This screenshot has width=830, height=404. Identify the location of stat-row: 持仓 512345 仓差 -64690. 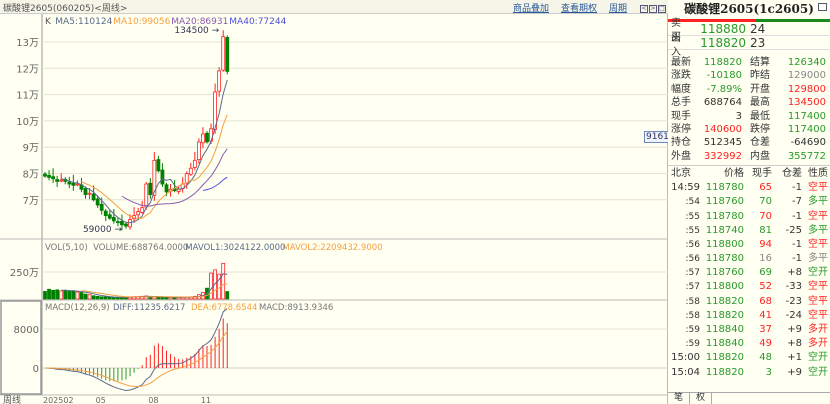
(749, 142).